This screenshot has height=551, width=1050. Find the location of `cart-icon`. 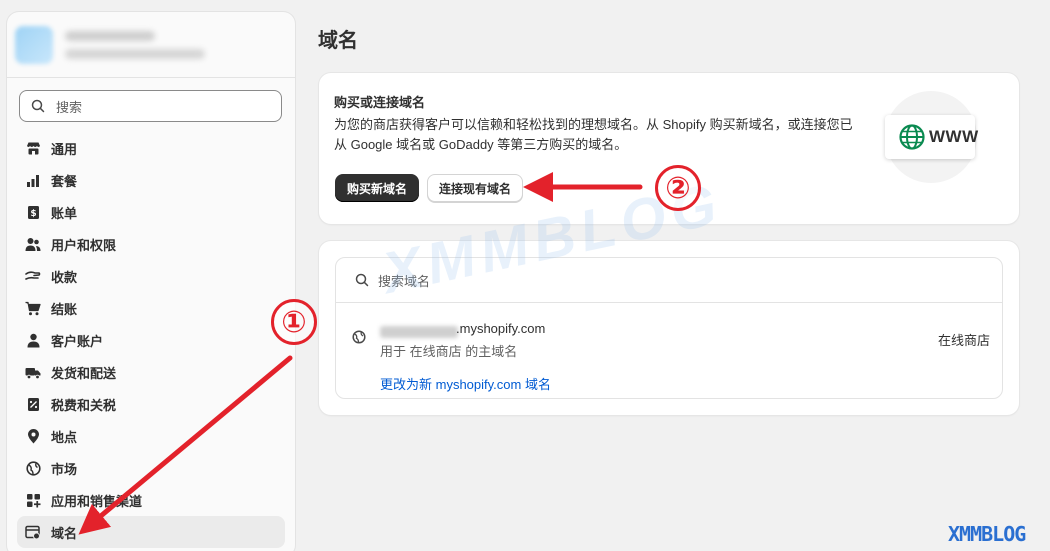

cart-icon is located at coordinates (33, 308).